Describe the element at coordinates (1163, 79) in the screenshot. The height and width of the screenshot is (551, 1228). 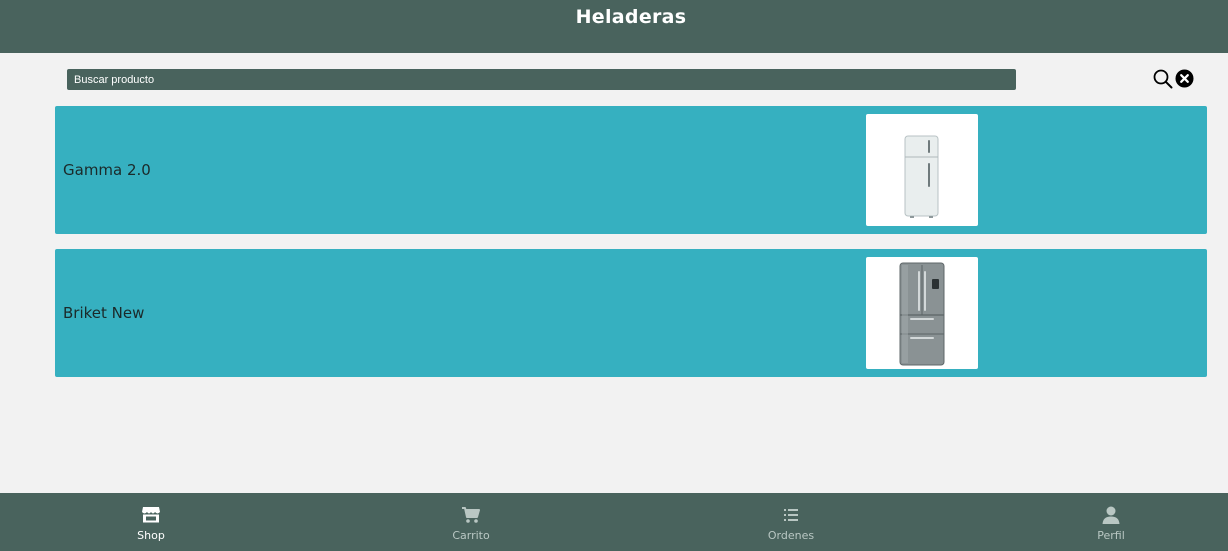
I see `search-icon` at that location.